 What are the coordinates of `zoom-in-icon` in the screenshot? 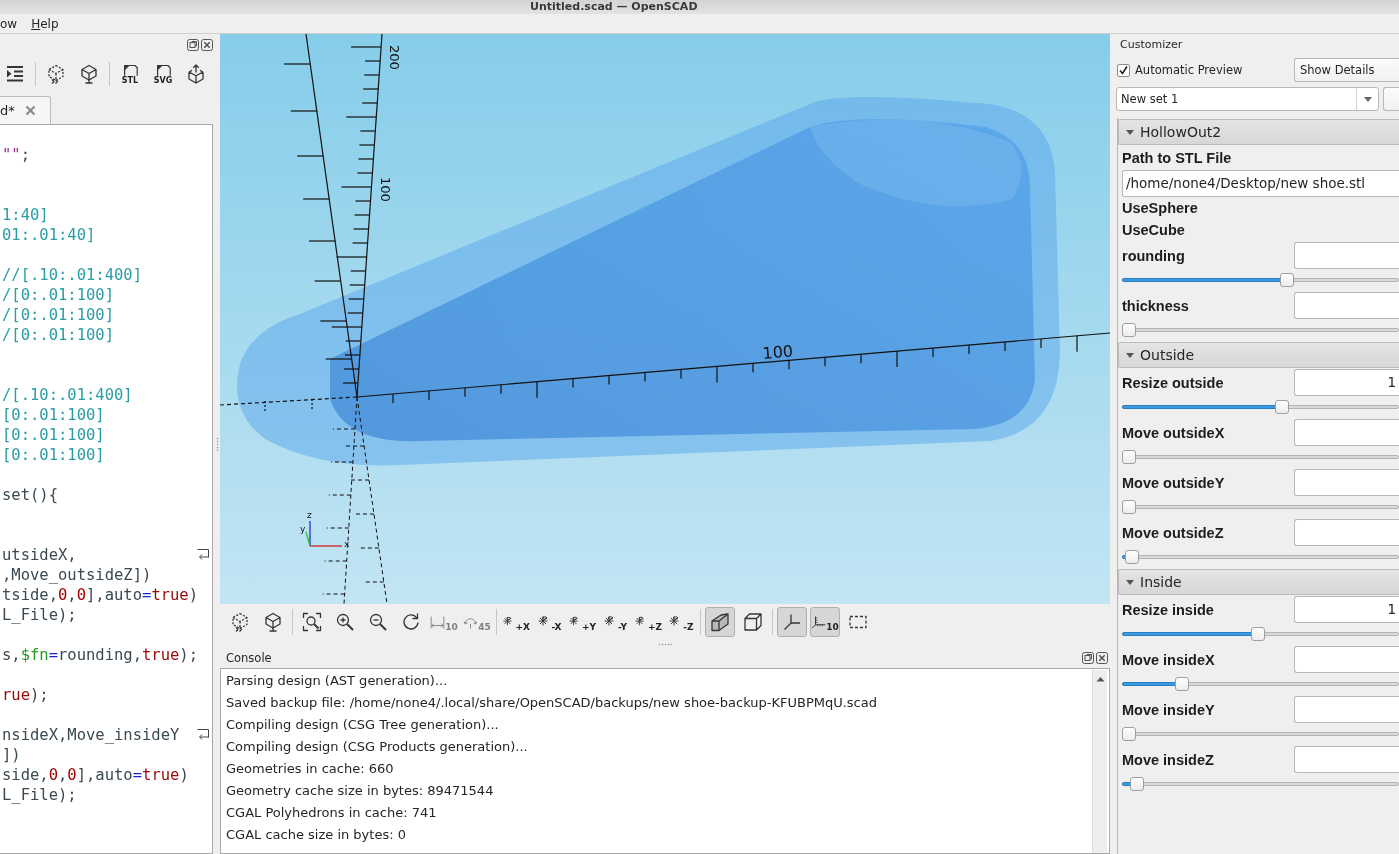 It's located at (345, 622).